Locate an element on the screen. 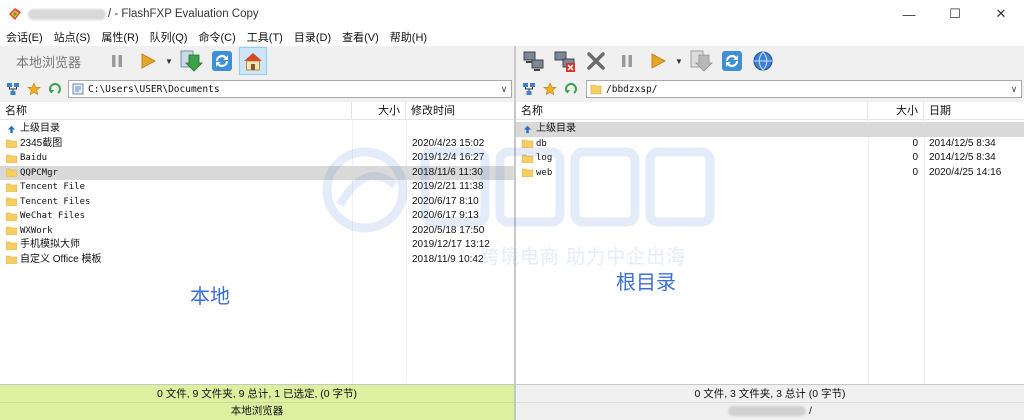  star-icon is located at coordinates (34, 89).